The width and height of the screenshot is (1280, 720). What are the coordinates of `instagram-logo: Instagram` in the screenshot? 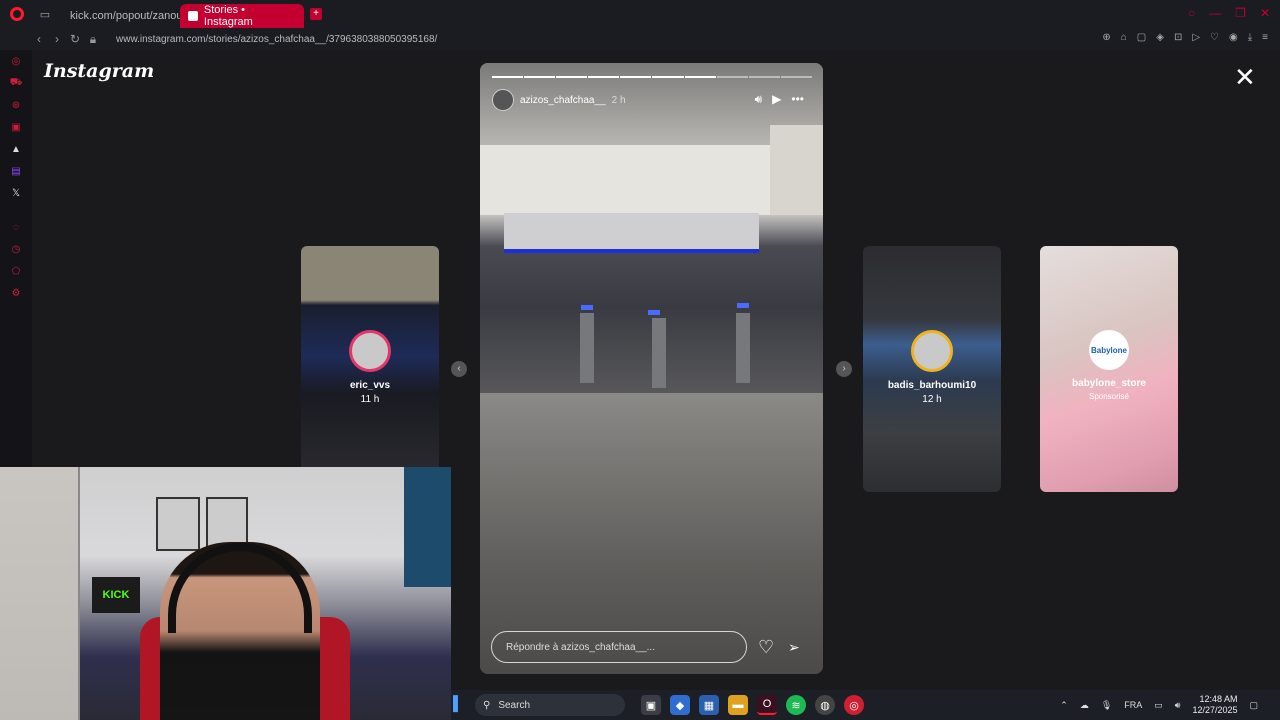 It's located at (99, 71).